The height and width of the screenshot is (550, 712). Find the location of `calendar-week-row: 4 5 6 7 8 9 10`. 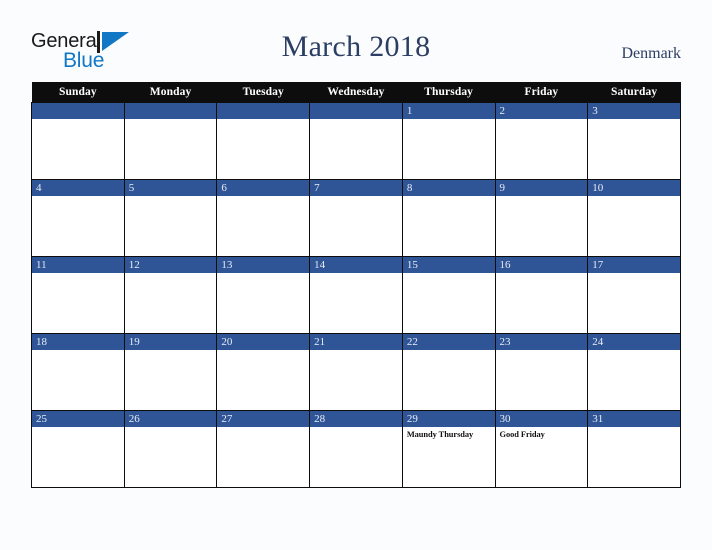

calendar-week-row: 4 5 6 7 8 9 10 is located at coordinates (356, 217).